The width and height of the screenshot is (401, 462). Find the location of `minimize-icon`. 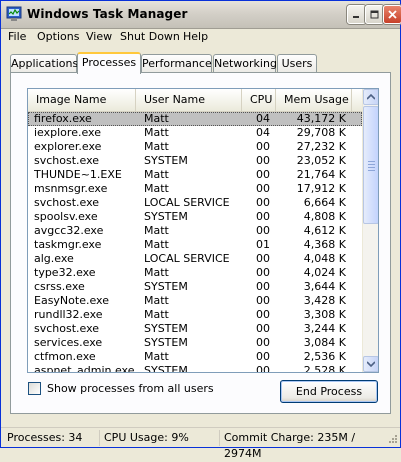

minimize-icon is located at coordinates (356, 17).